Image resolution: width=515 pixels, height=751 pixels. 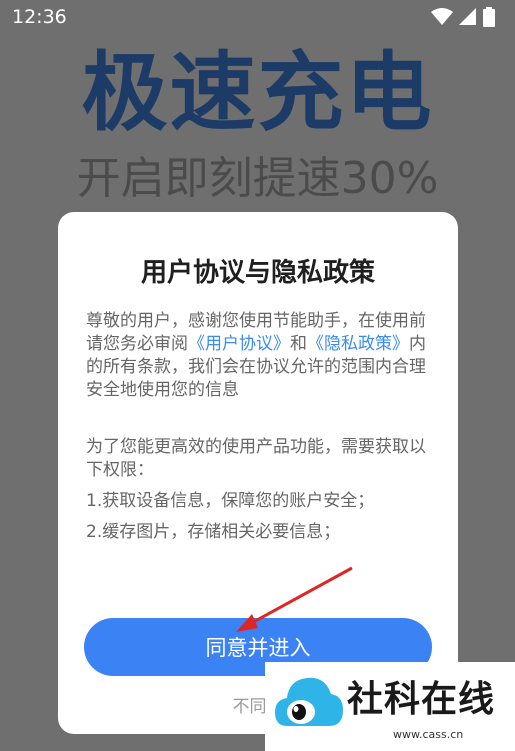 What do you see at coordinates (257, 178) in the screenshot?
I see `background-subtitle: 开启即刻提速30%` at bounding box center [257, 178].